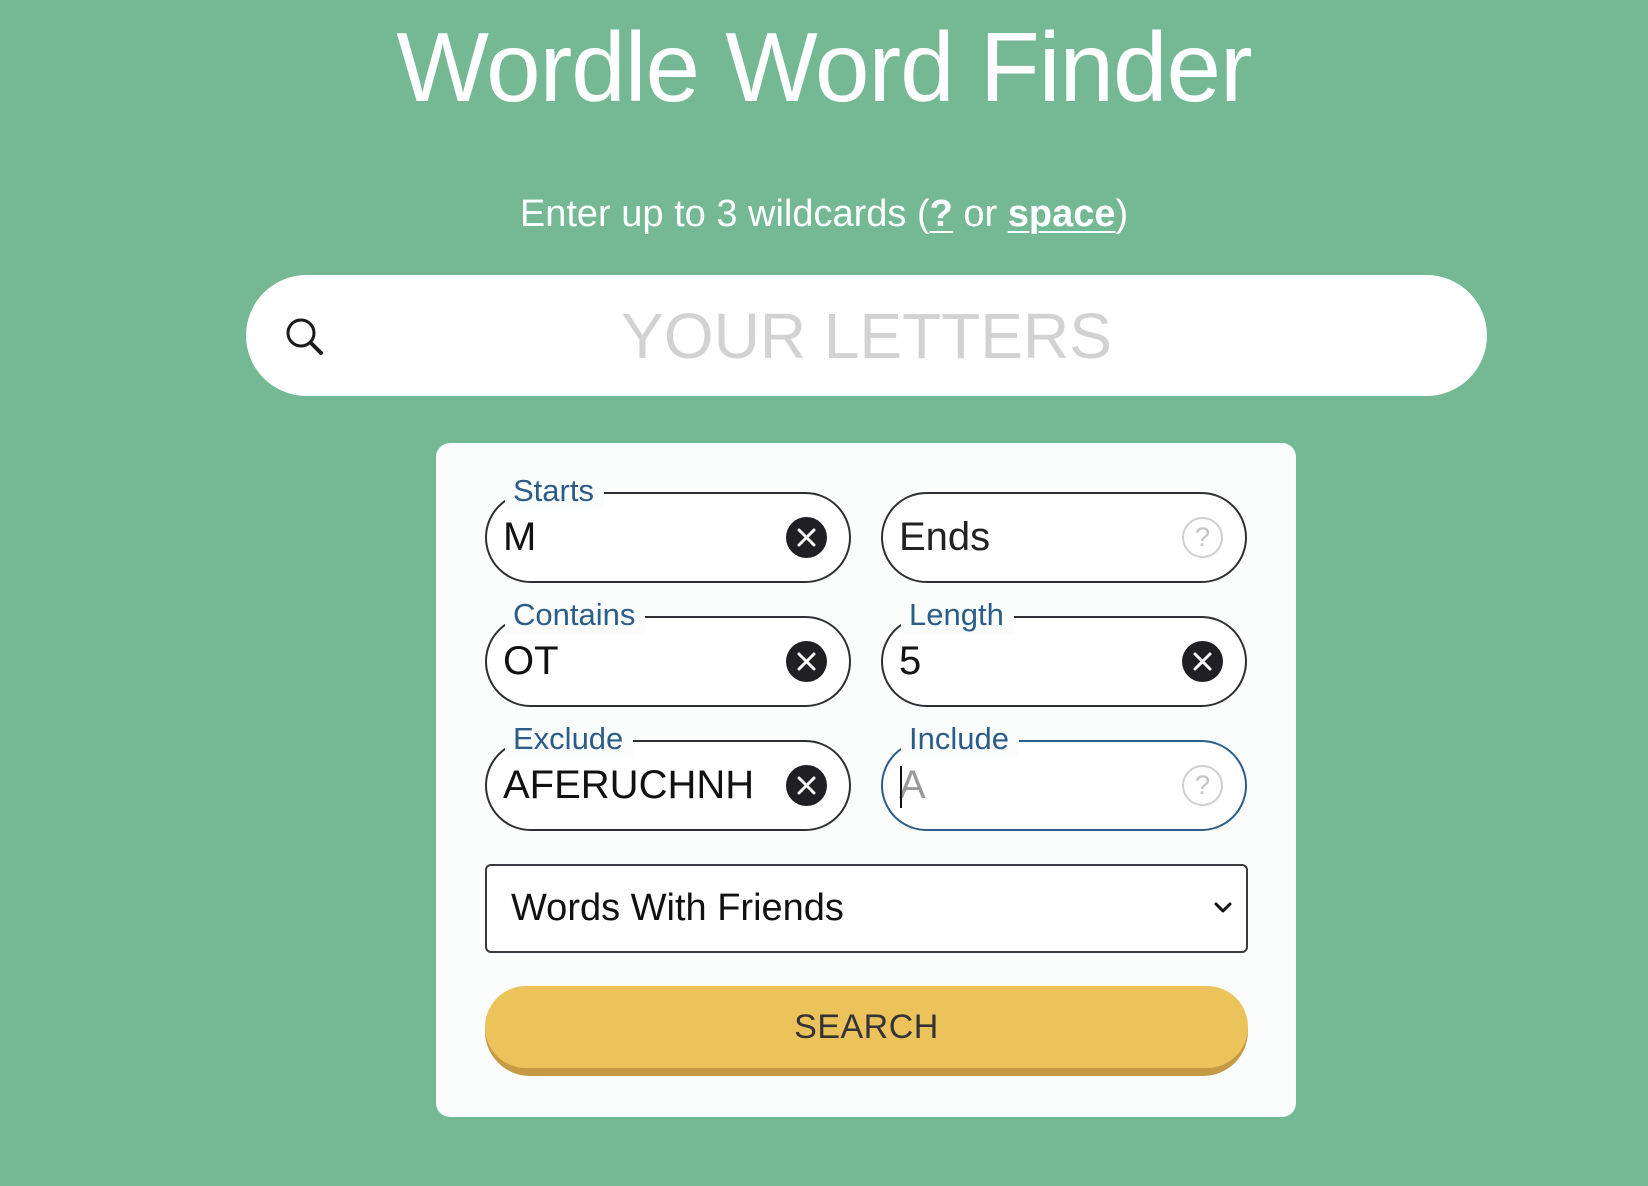 The height and width of the screenshot is (1186, 1648). Describe the element at coordinates (641, 785) in the screenshot. I see `exclude-input` at that location.